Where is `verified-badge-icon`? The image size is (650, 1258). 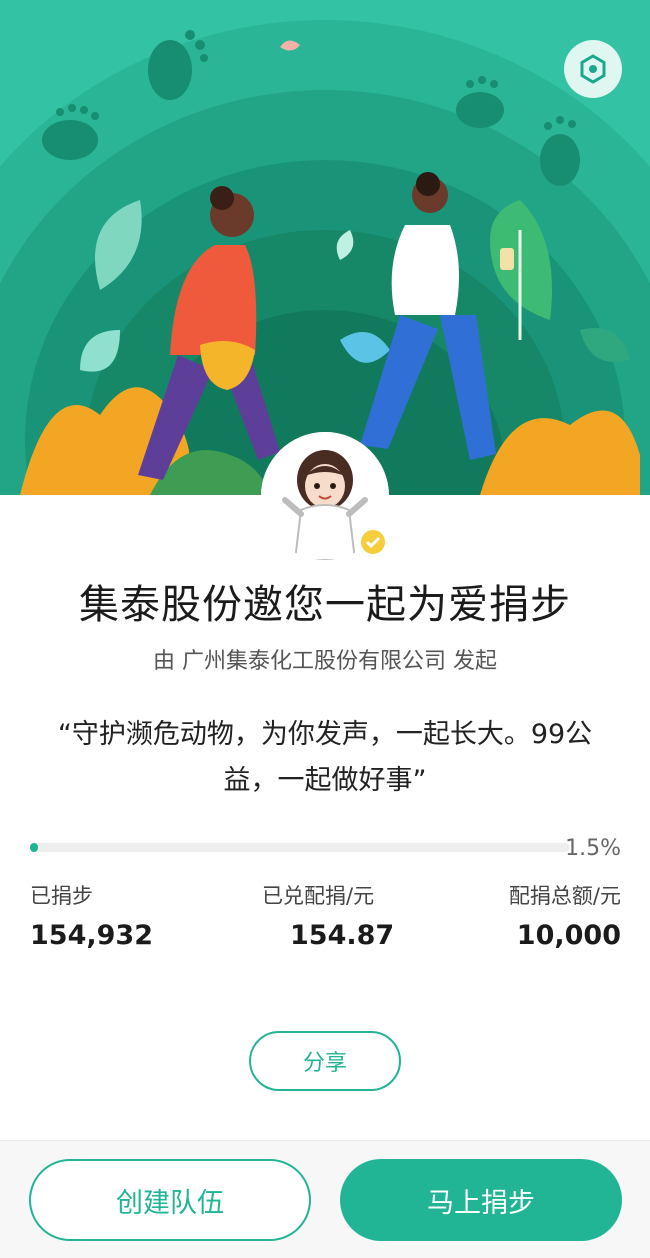 verified-badge-icon is located at coordinates (373, 542).